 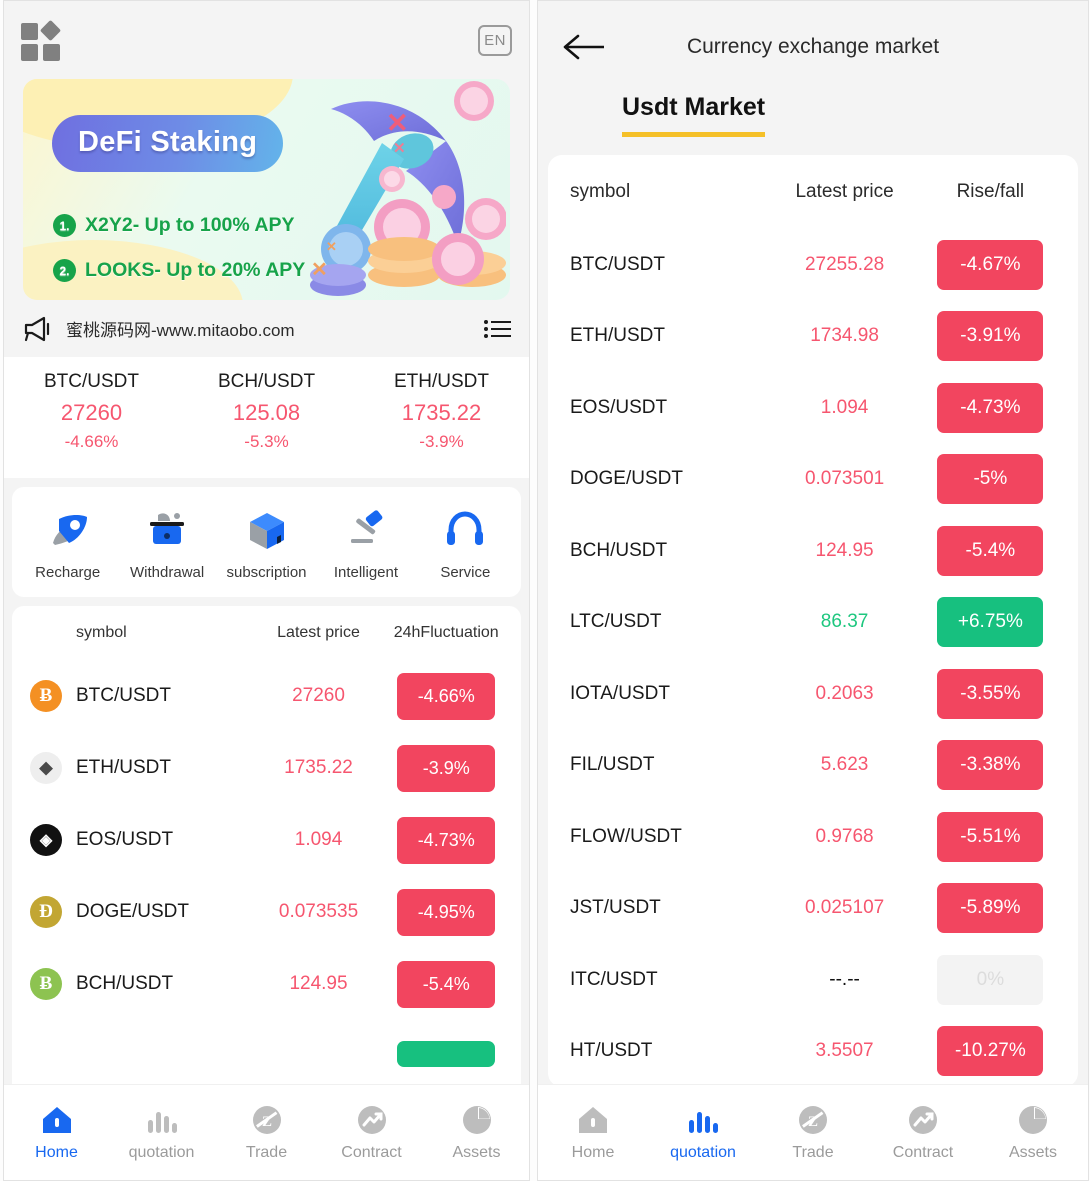 What do you see at coordinates (495, 40) in the screenshot?
I see `language-button: EN` at bounding box center [495, 40].